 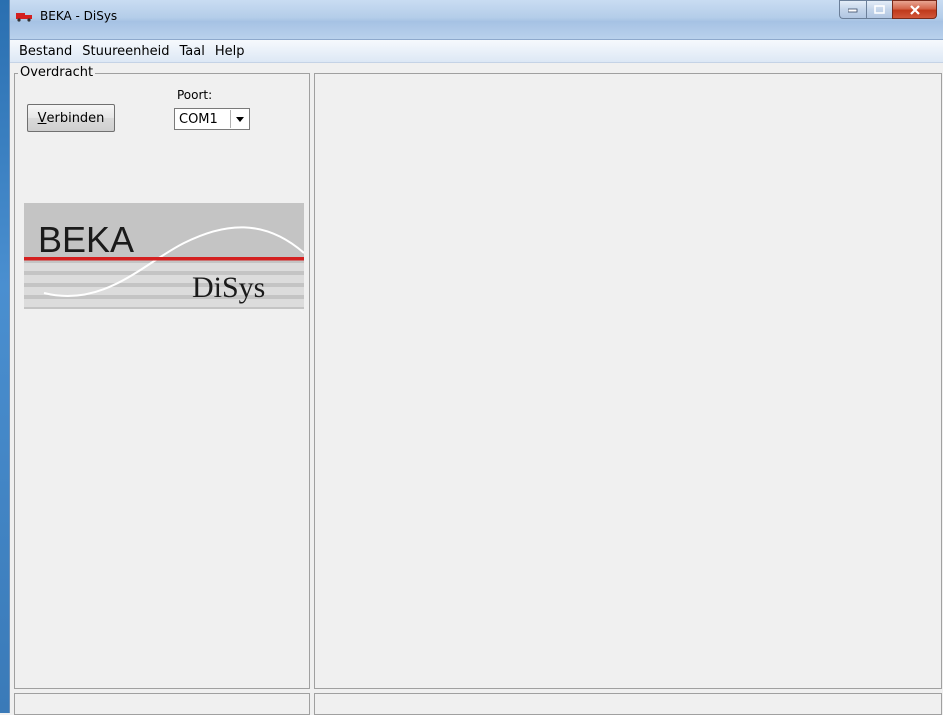 I want to click on transfer-group-label: Overdracht, so click(x=57, y=72).